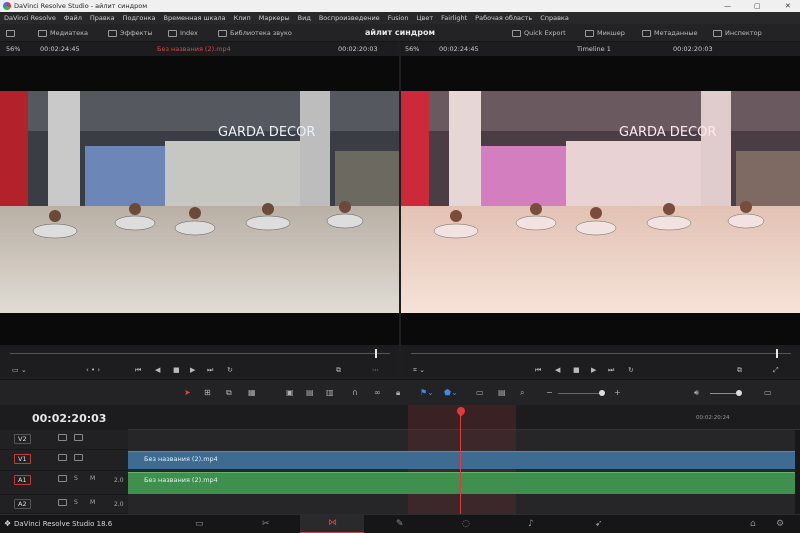 The width and height of the screenshot is (800, 533). What do you see at coordinates (454, 18) in the screenshot?
I see `menu-fairlight: Fairlight` at bounding box center [454, 18].